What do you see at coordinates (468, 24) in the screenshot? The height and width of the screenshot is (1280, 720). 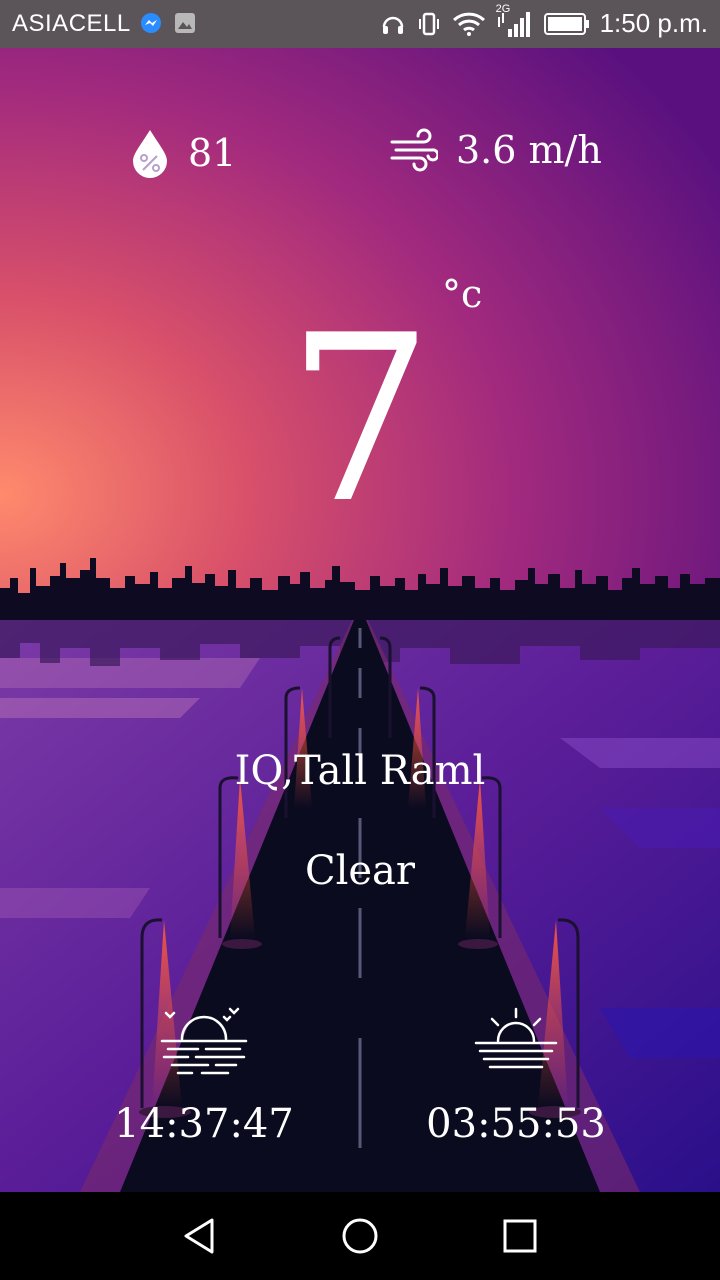 I see `wifi-icon` at bounding box center [468, 24].